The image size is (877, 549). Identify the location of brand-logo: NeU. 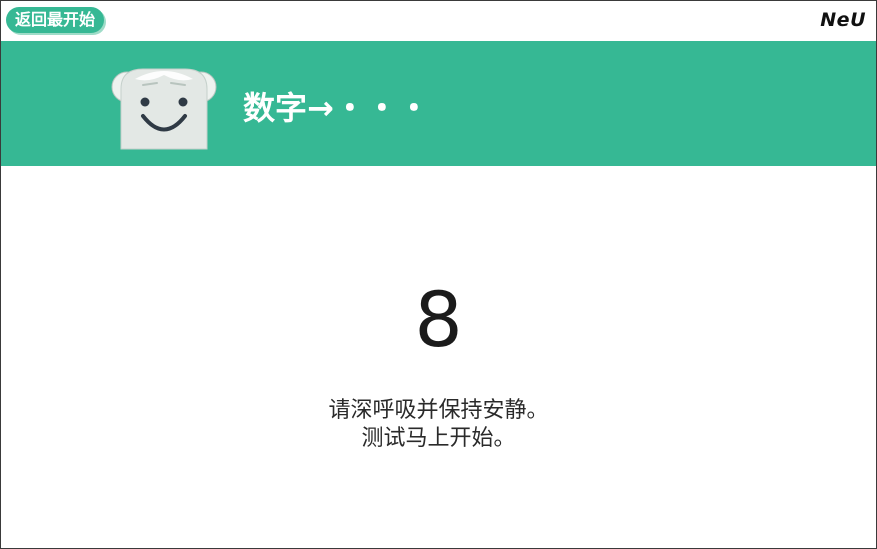
(843, 20).